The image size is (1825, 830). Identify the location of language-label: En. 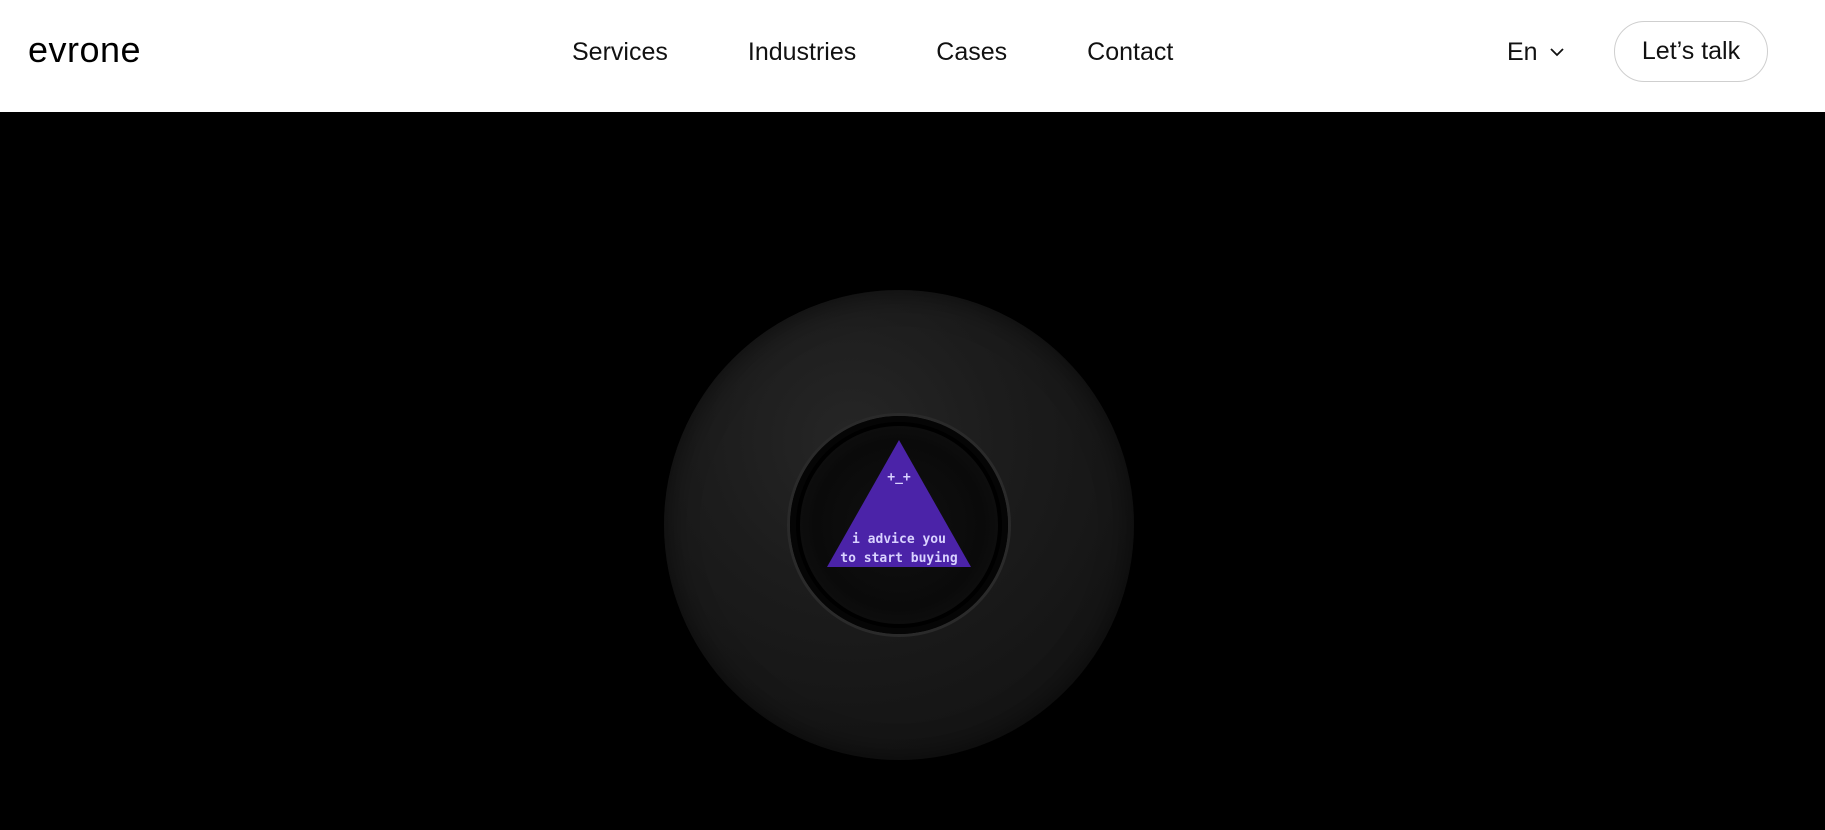
(1522, 51).